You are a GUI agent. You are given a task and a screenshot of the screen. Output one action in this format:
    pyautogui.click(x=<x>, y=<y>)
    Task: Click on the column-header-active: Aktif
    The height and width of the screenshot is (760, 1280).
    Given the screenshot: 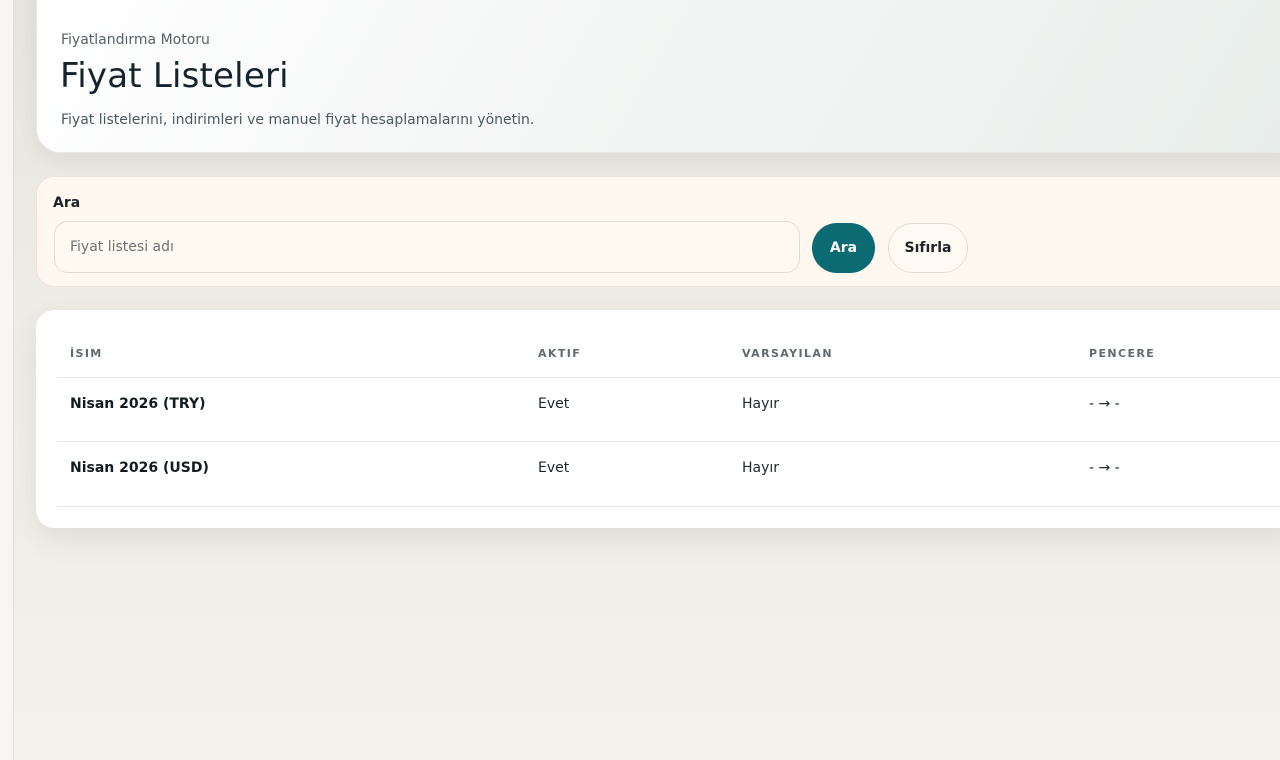 What is the action you would take?
    pyautogui.click(x=559, y=353)
    